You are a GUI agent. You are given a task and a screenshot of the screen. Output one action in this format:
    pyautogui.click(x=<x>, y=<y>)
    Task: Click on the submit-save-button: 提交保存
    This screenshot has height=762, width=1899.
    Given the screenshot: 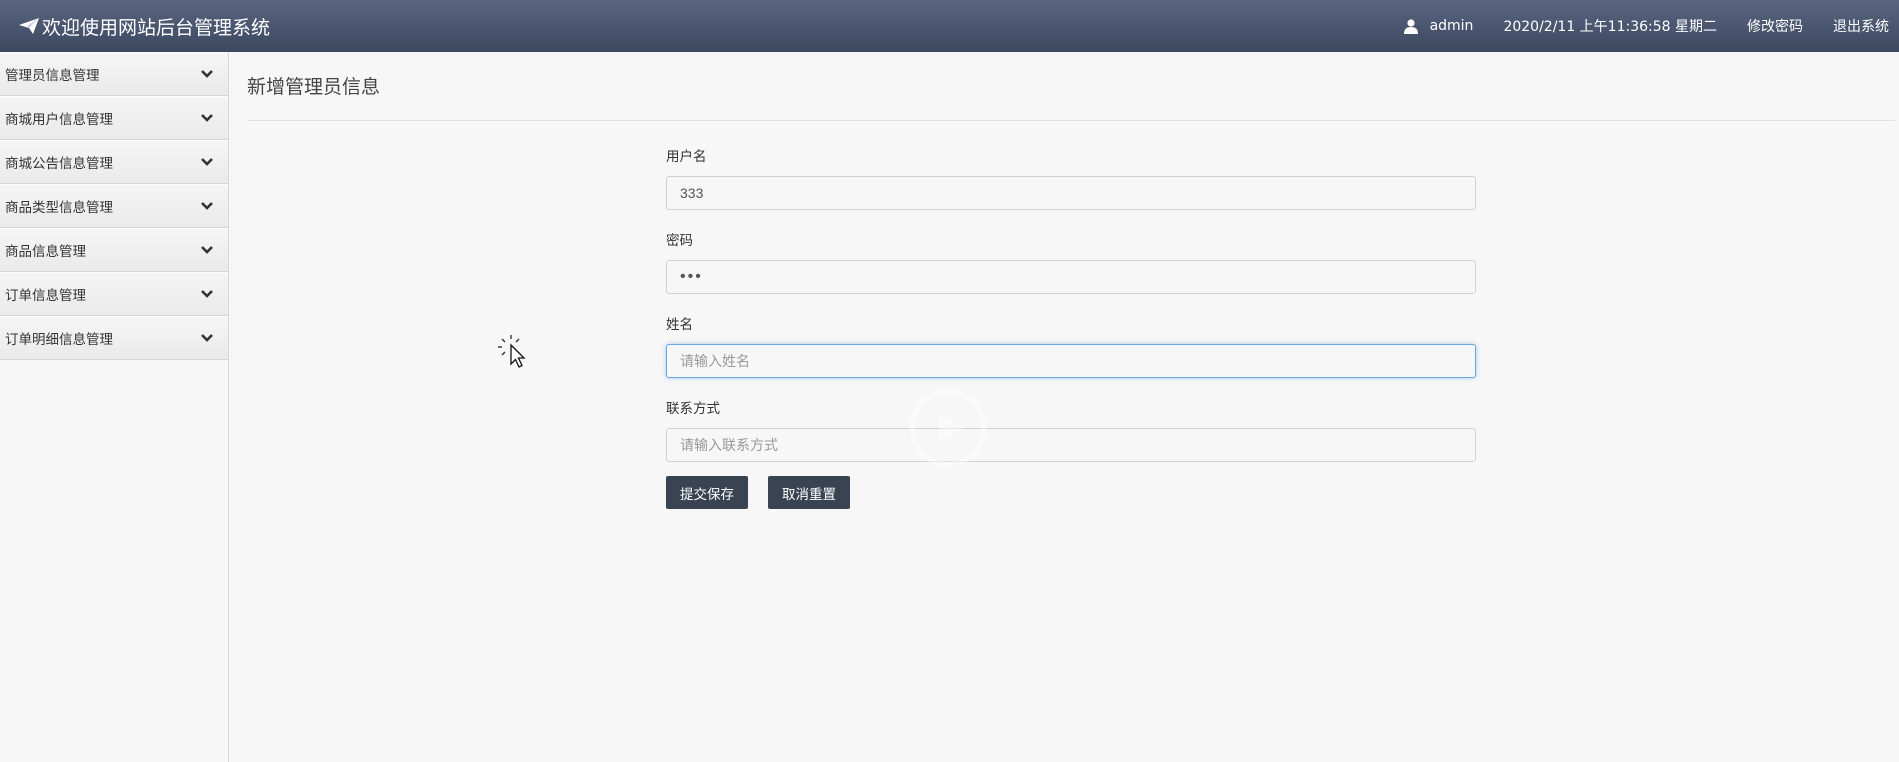 What is the action you would take?
    pyautogui.click(x=707, y=492)
    